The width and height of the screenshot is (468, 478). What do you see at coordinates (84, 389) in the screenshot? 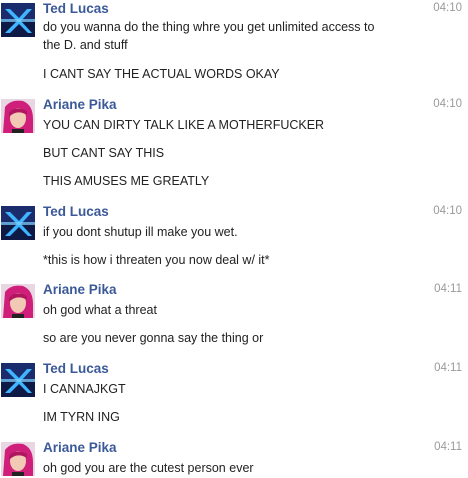
I see `message-text: I CANNAJKGT` at bounding box center [84, 389].